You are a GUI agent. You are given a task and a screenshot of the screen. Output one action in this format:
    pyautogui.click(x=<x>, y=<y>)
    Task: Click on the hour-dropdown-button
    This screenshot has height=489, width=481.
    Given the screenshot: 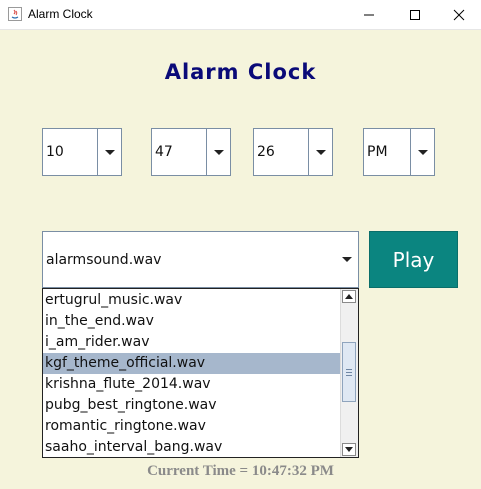 What is the action you would take?
    pyautogui.click(x=109, y=152)
    